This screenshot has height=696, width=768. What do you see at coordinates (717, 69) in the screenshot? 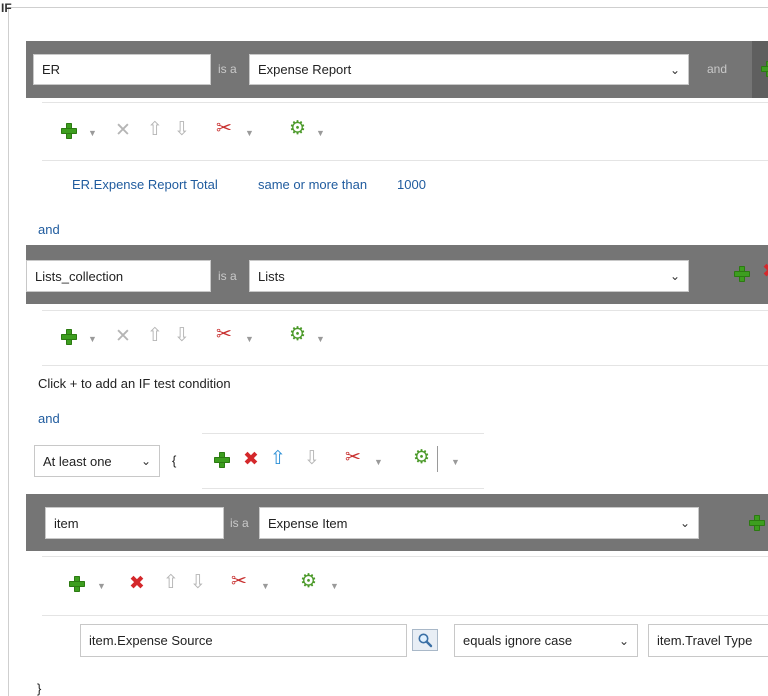
I see `and-label: and` at bounding box center [717, 69].